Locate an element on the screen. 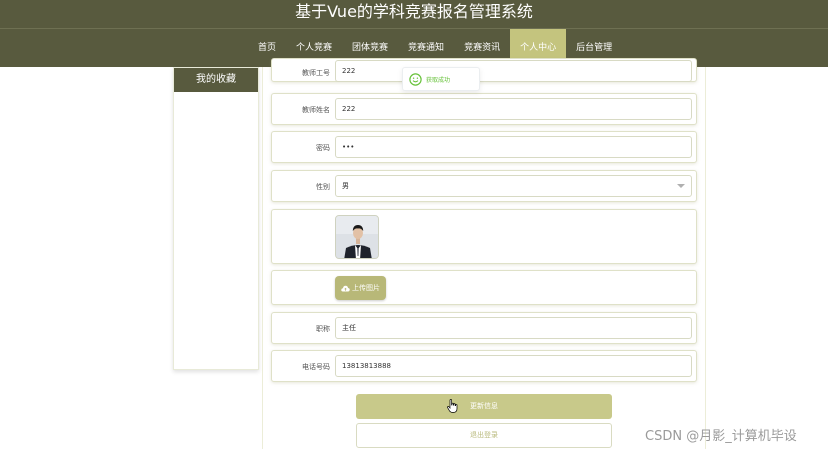 The image size is (828, 449). upload-image-button: 上传图片 is located at coordinates (360, 288).